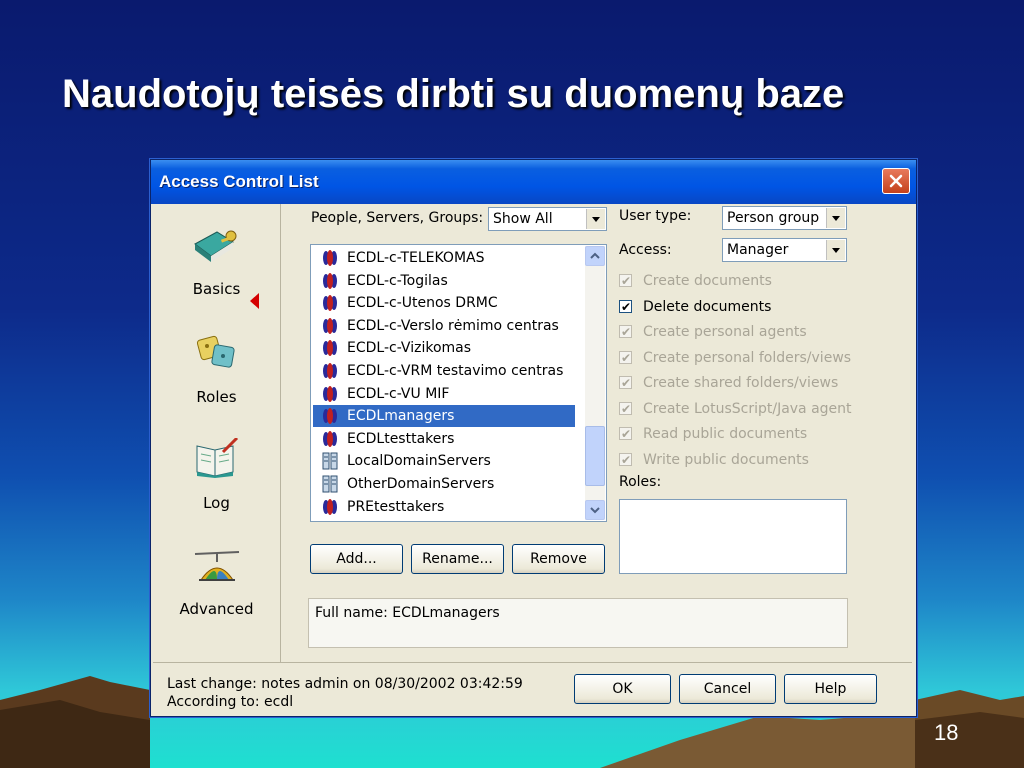 The height and width of the screenshot is (768, 1024). Describe the element at coordinates (216, 503) in the screenshot. I see `nav-label-log: Log` at that location.